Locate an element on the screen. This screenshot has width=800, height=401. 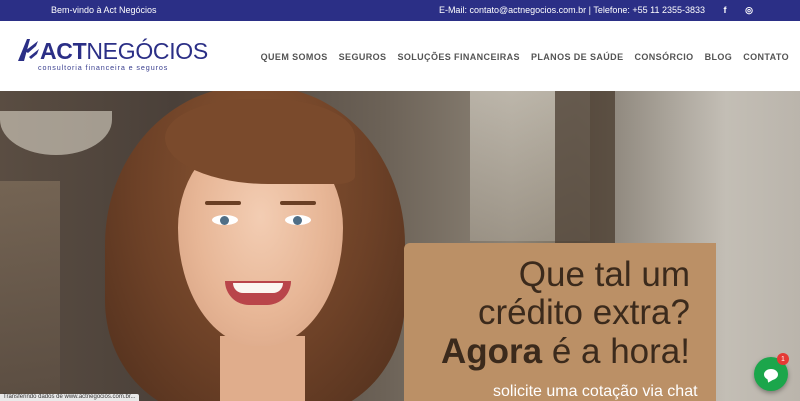
promo-line-2: crédito extra? is located at coordinates (583, 312).